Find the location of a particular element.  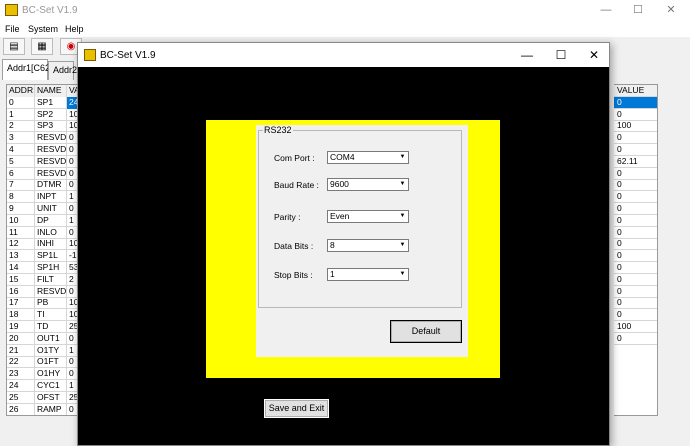

value-cell: 62.11 is located at coordinates (635, 162).